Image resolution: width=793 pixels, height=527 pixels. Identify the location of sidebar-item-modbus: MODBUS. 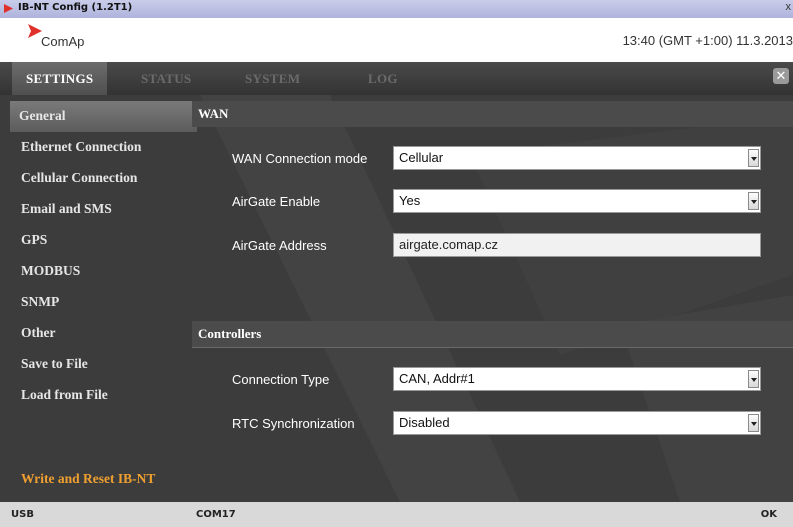
(100, 271).